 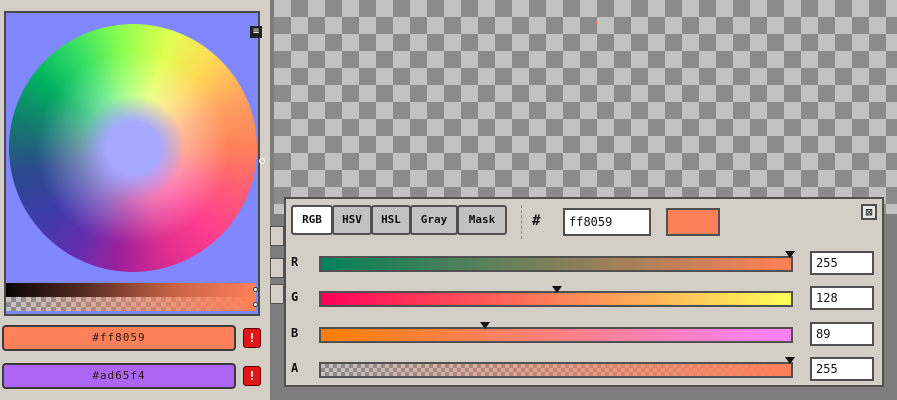 I want to click on channel-label-b: B, so click(x=295, y=333).